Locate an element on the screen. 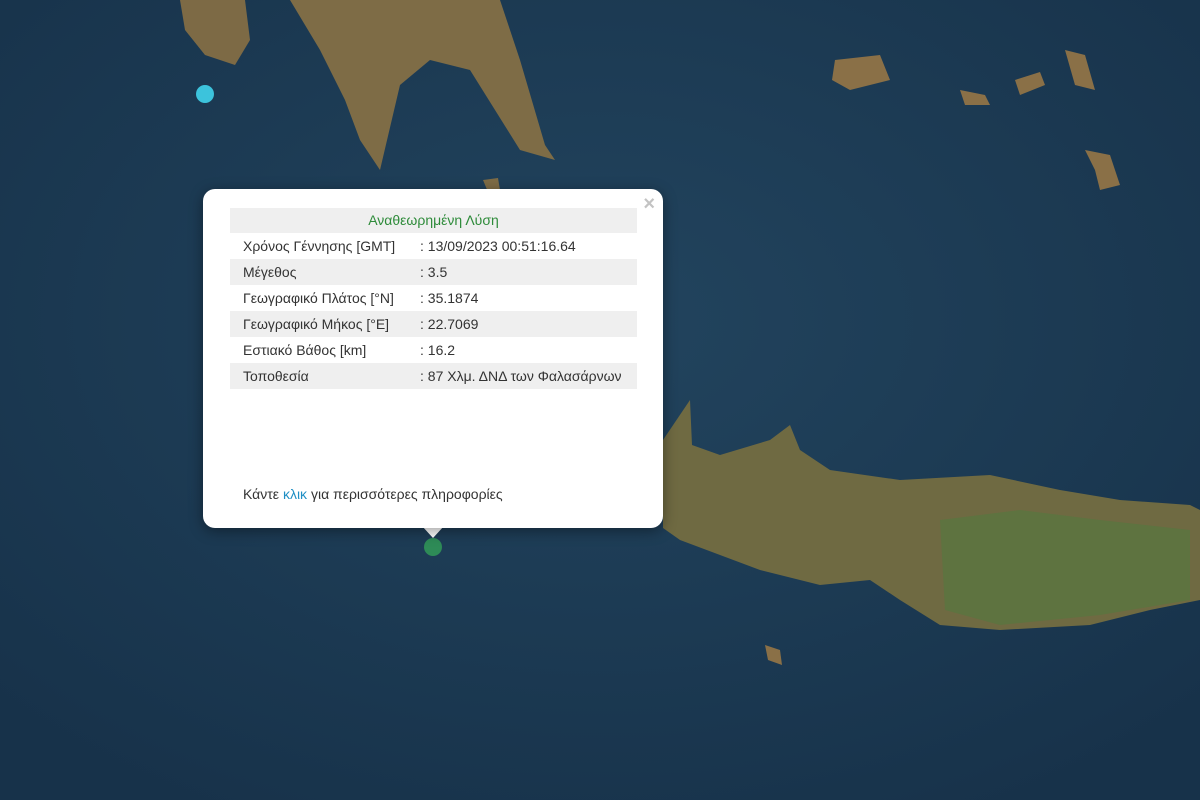  row-label: Χρόνος Γέννησης [GMT] is located at coordinates (319, 246).